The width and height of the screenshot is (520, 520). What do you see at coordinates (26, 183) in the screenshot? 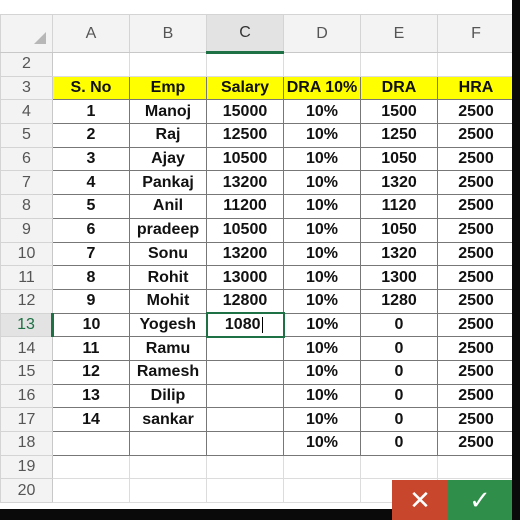
I see `row-header: 7` at bounding box center [26, 183].